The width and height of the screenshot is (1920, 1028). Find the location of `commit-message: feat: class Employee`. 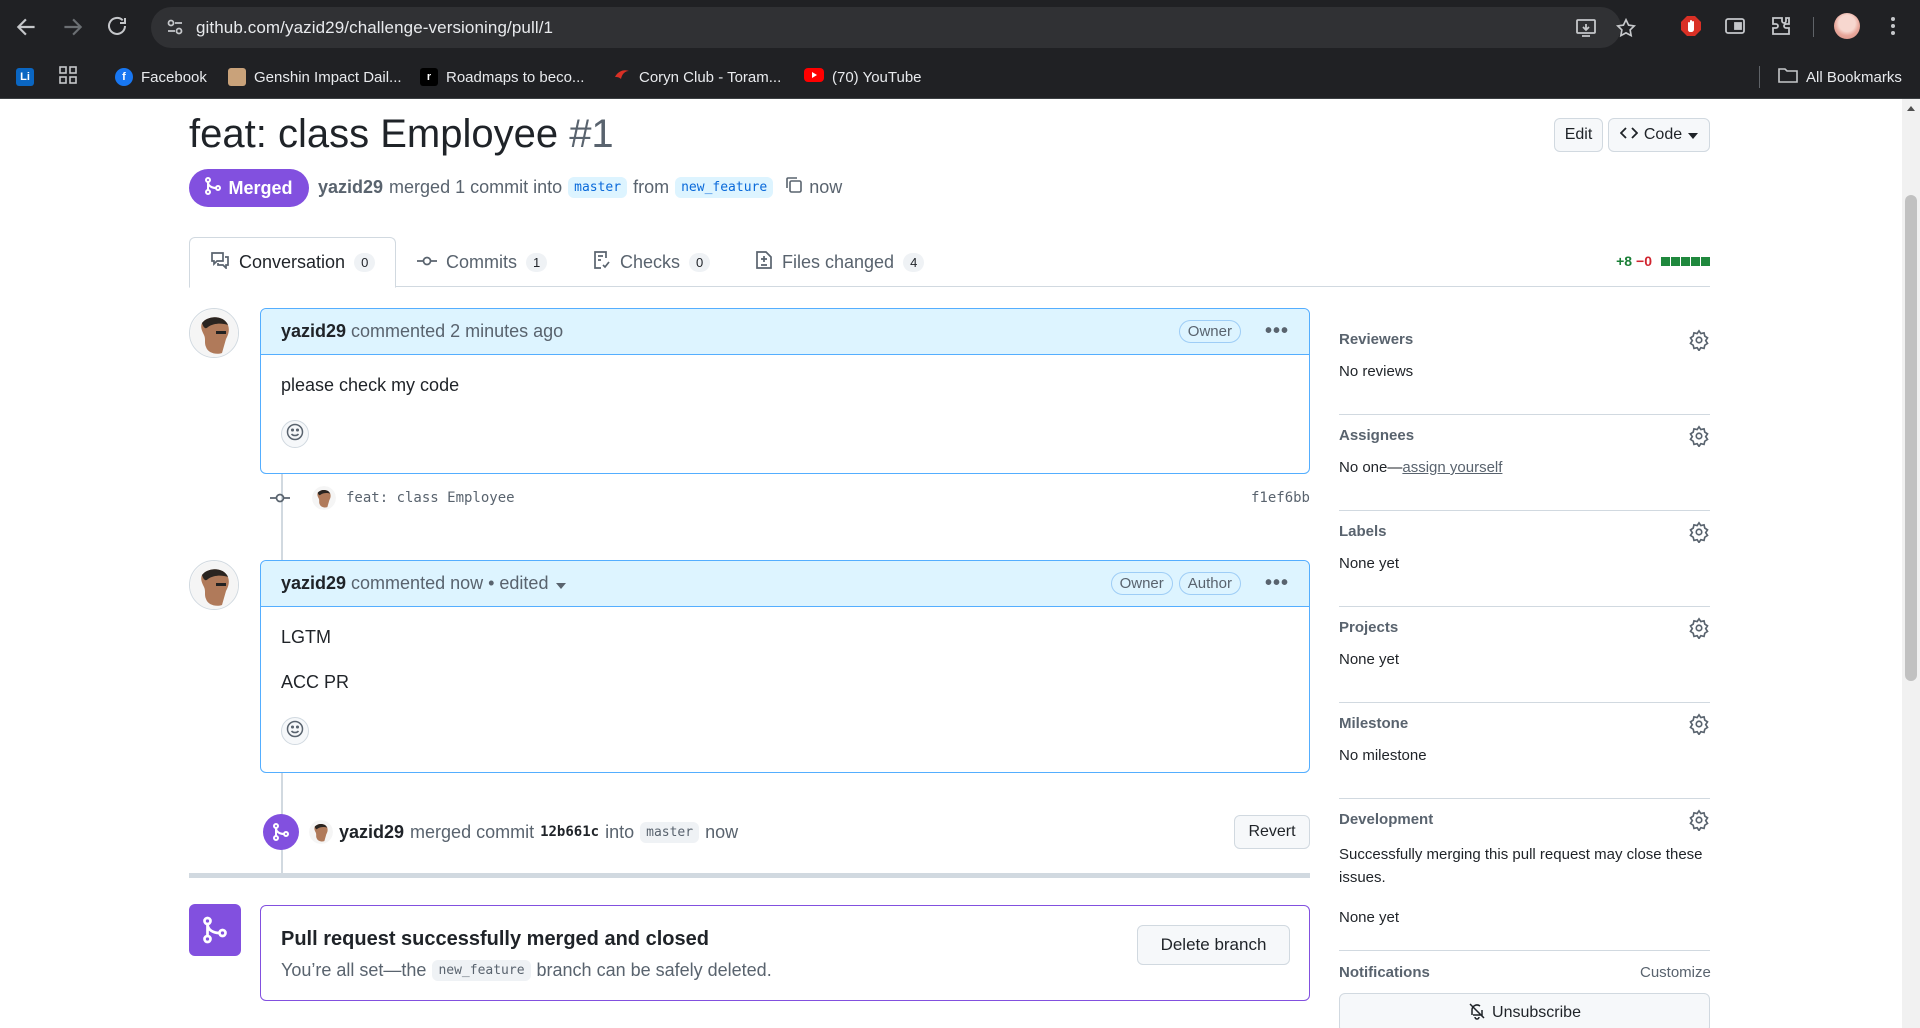

commit-message: feat: class Employee is located at coordinates (430, 498).